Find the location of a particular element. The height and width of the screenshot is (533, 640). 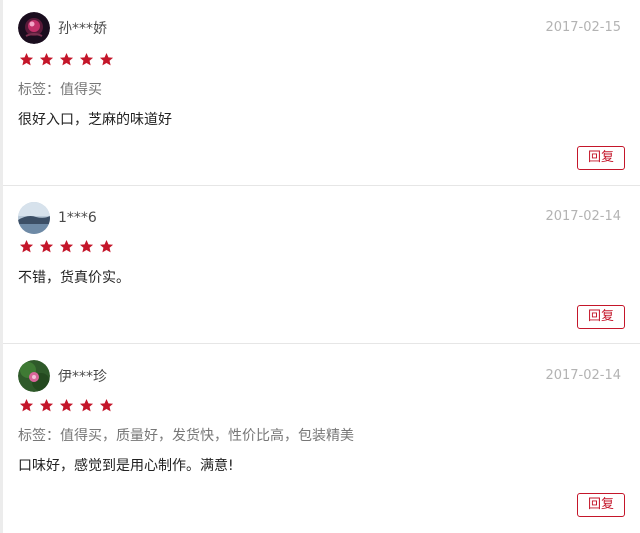

review-content: 不错，货真价实。 is located at coordinates (74, 278).